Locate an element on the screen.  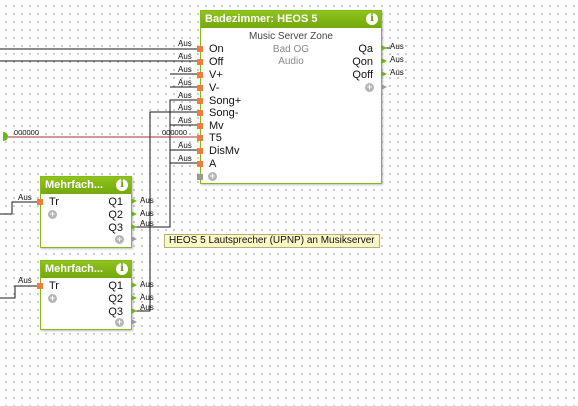
output-q3: Q3 is located at coordinates (115, 228).